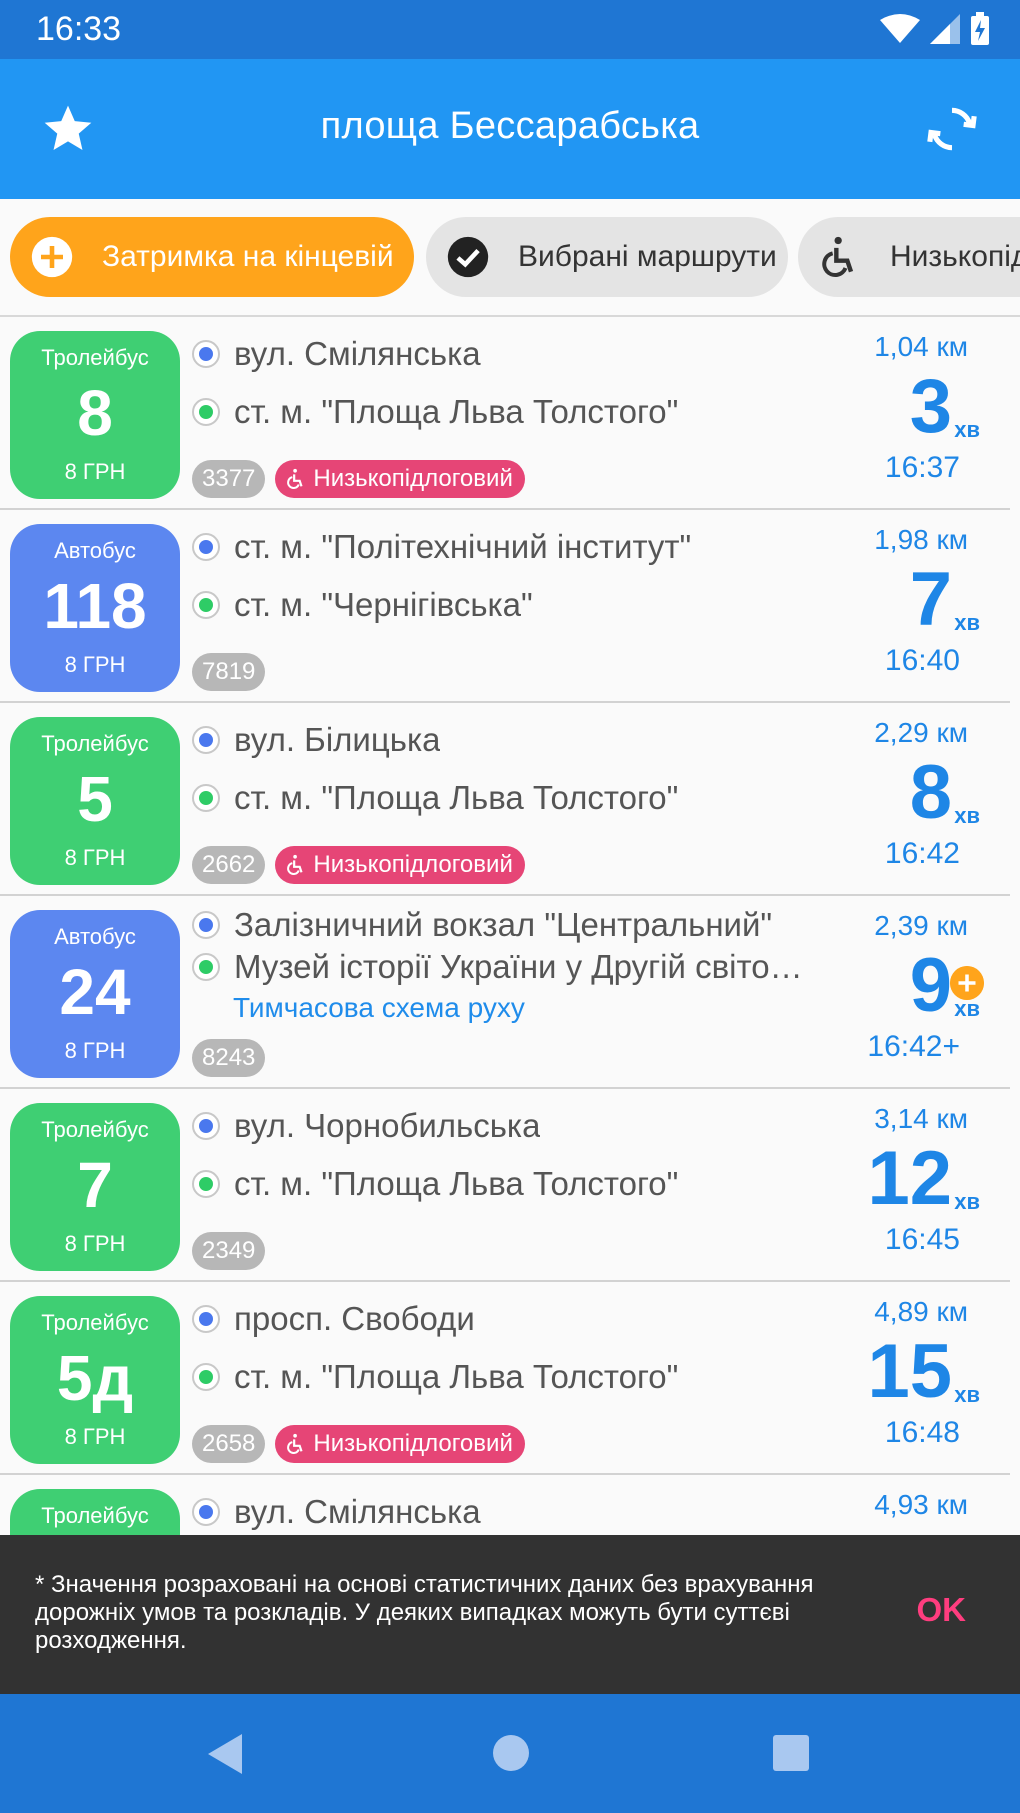 The image size is (1020, 1813). I want to click on minutes: 8, so click(930, 792).